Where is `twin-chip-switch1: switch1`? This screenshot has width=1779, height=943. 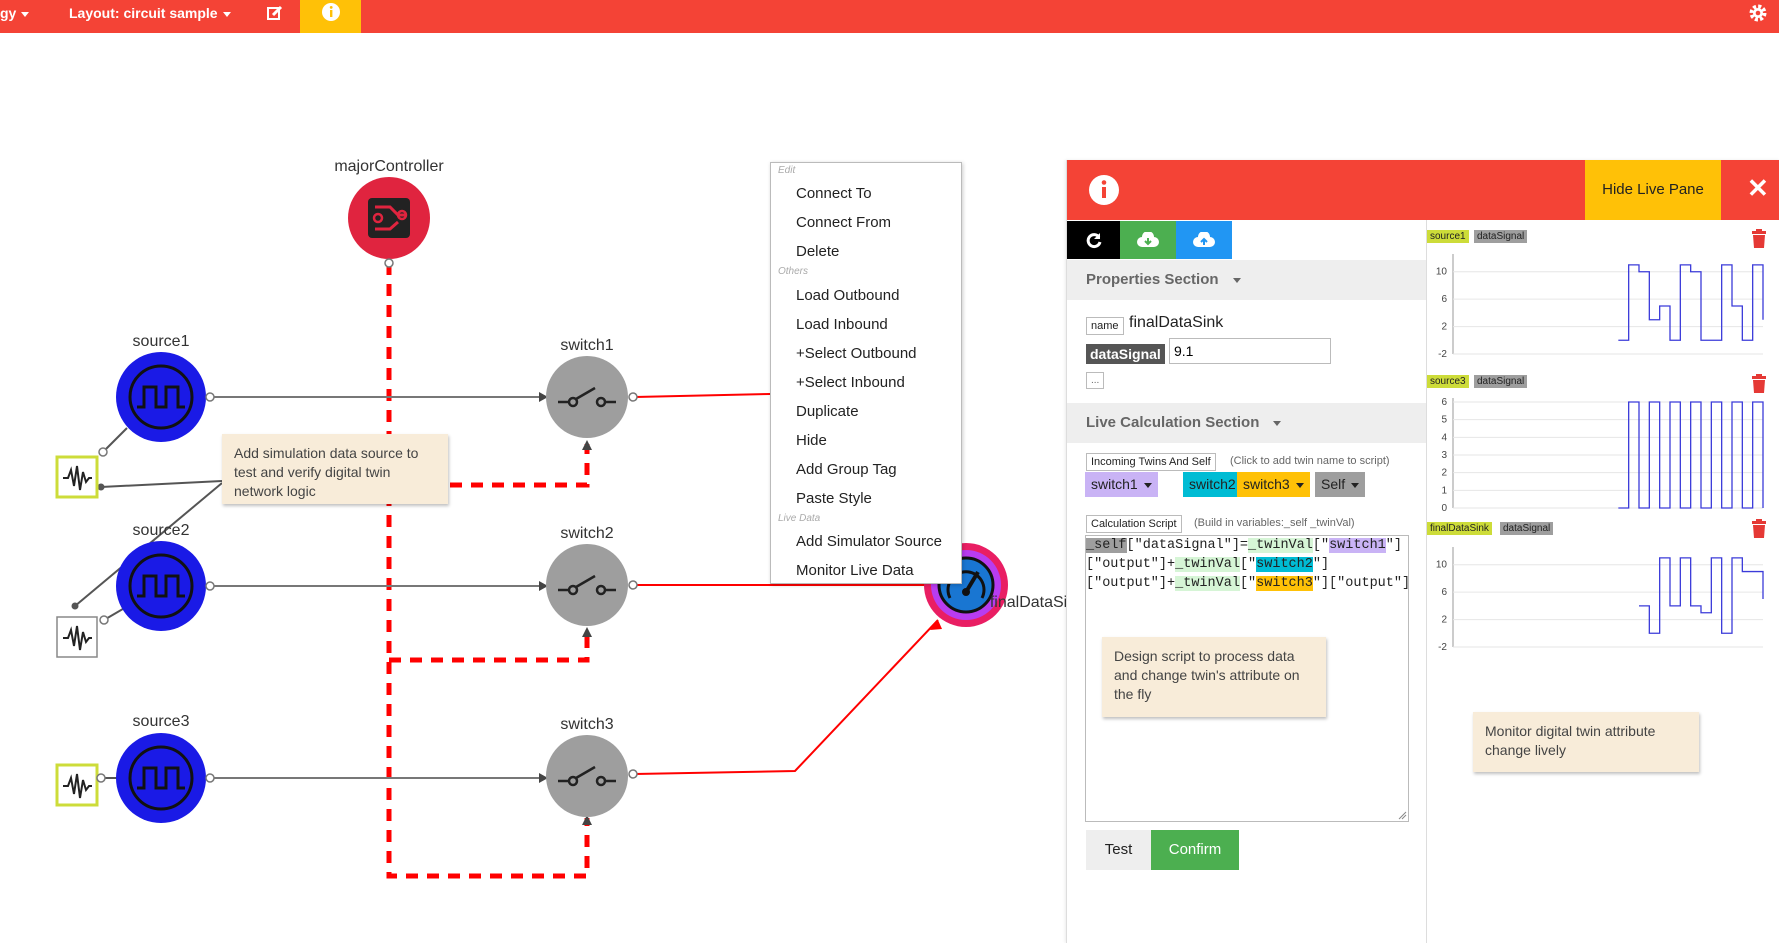
twin-chip-switch1: switch1 is located at coordinates (1121, 484).